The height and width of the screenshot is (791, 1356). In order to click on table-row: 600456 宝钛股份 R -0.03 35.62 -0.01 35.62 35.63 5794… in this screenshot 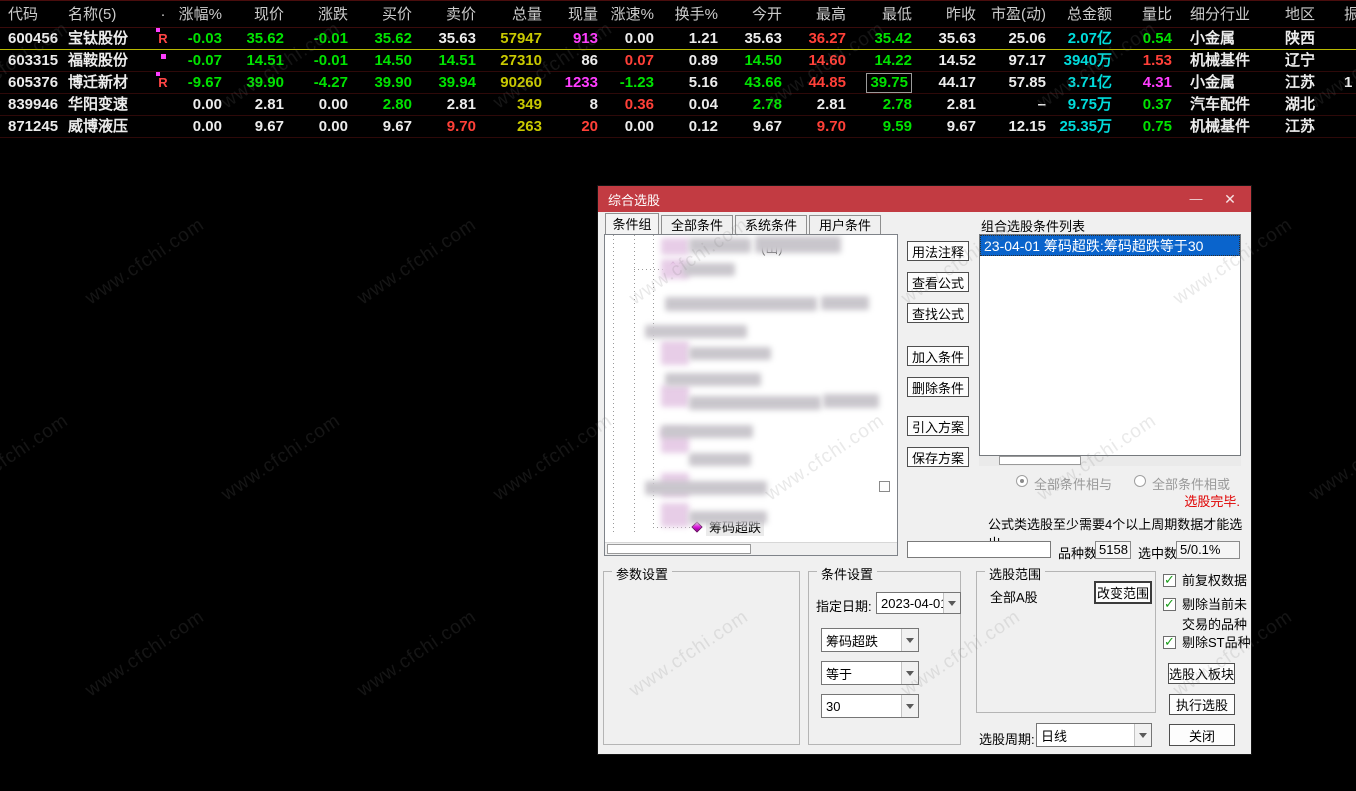, I will do `click(678, 39)`.